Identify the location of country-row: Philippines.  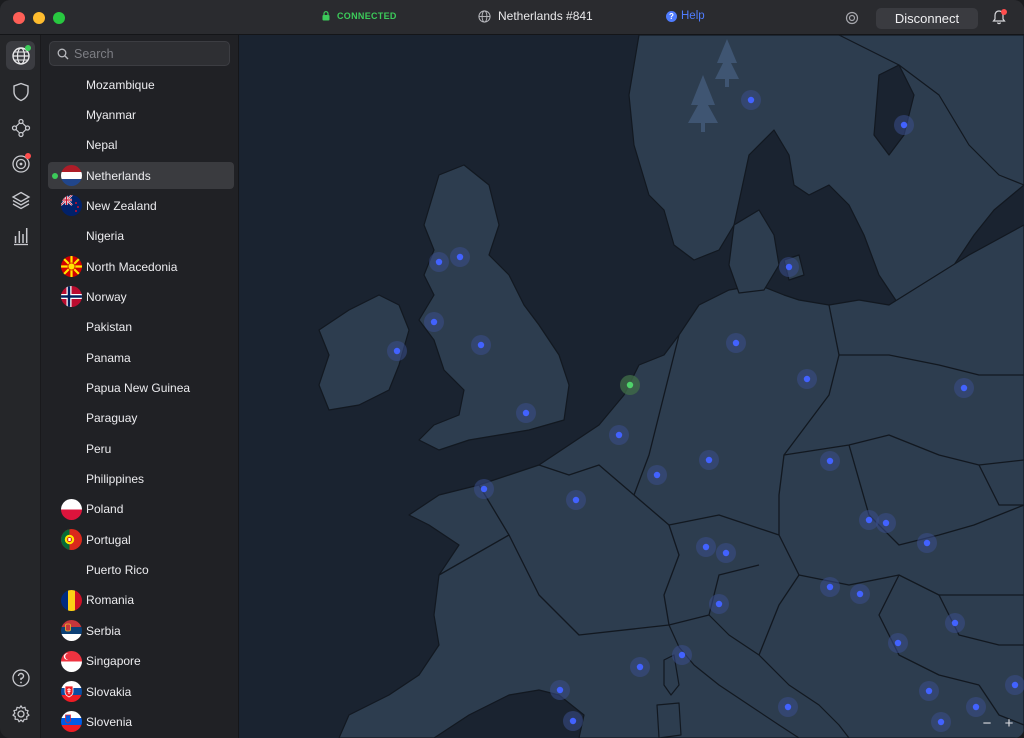
(141, 479).